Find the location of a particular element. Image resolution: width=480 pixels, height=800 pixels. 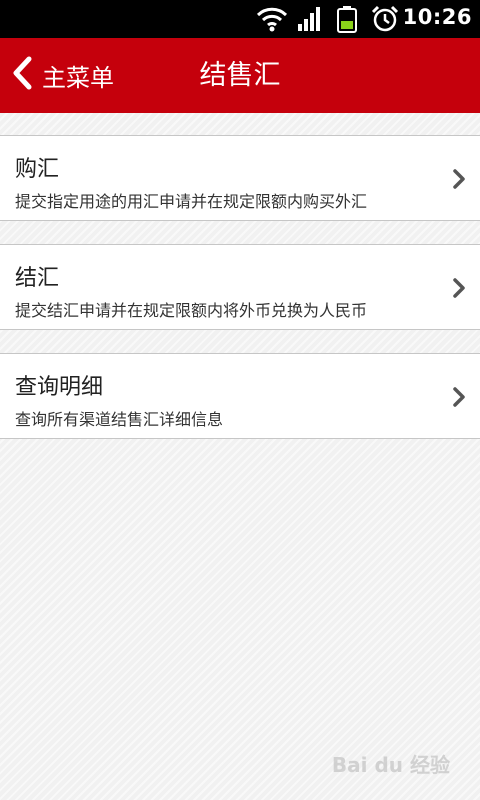

watermark-text: Bai du 经验 is located at coordinates (390, 765).